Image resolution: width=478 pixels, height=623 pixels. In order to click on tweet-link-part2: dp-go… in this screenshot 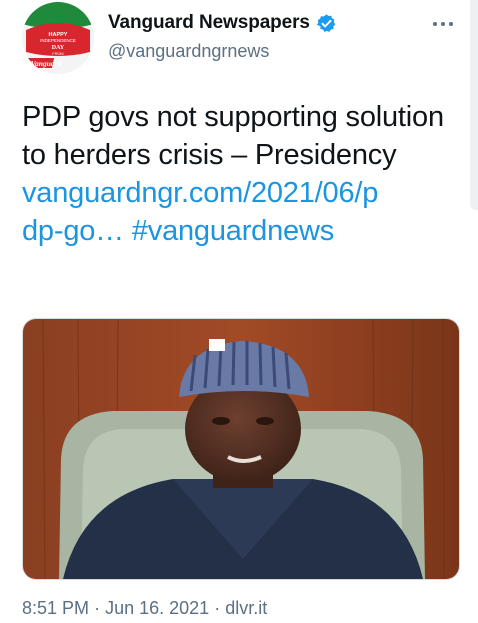, I will do `click(73, 231)`.